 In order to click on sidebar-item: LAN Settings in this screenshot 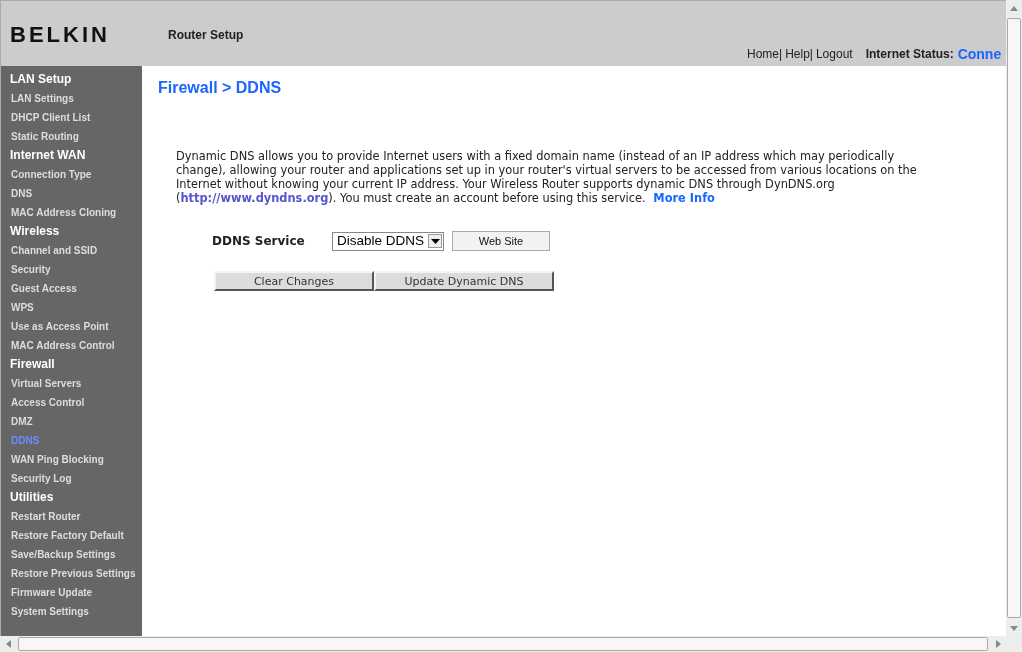, I will do `click(71, 98)`.